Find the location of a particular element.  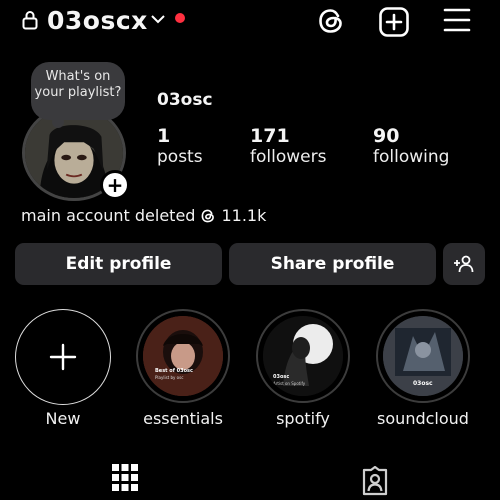

cover-subtitle: Artist on Spotify is located at coordinates (289, 383).